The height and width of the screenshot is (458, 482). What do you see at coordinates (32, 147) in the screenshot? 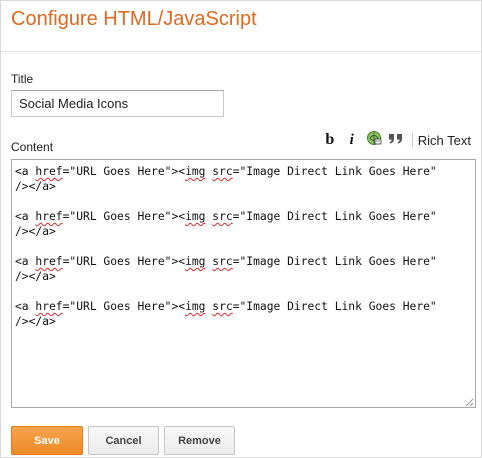
I see `content-label: Content` at bounding box center [32, 147].